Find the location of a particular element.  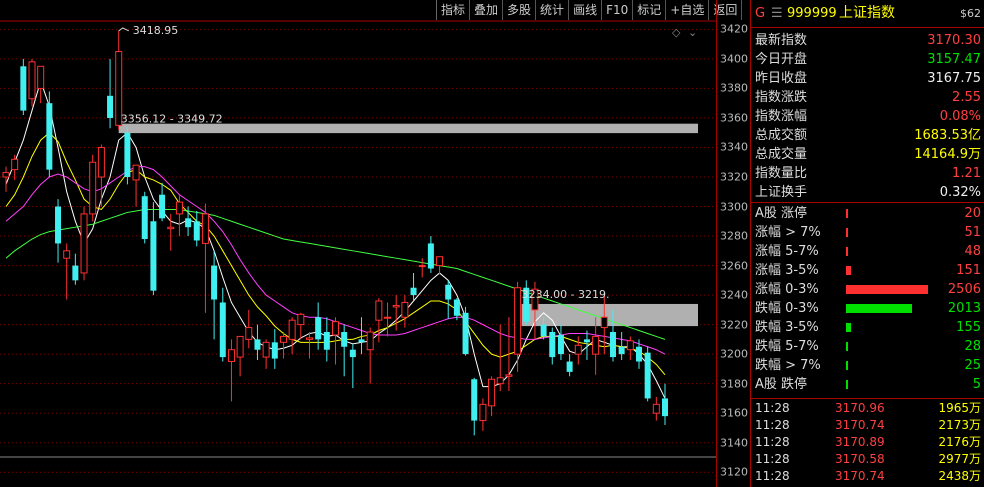

toolbar-button-2: 多股 is located at coordinates (520, 10).